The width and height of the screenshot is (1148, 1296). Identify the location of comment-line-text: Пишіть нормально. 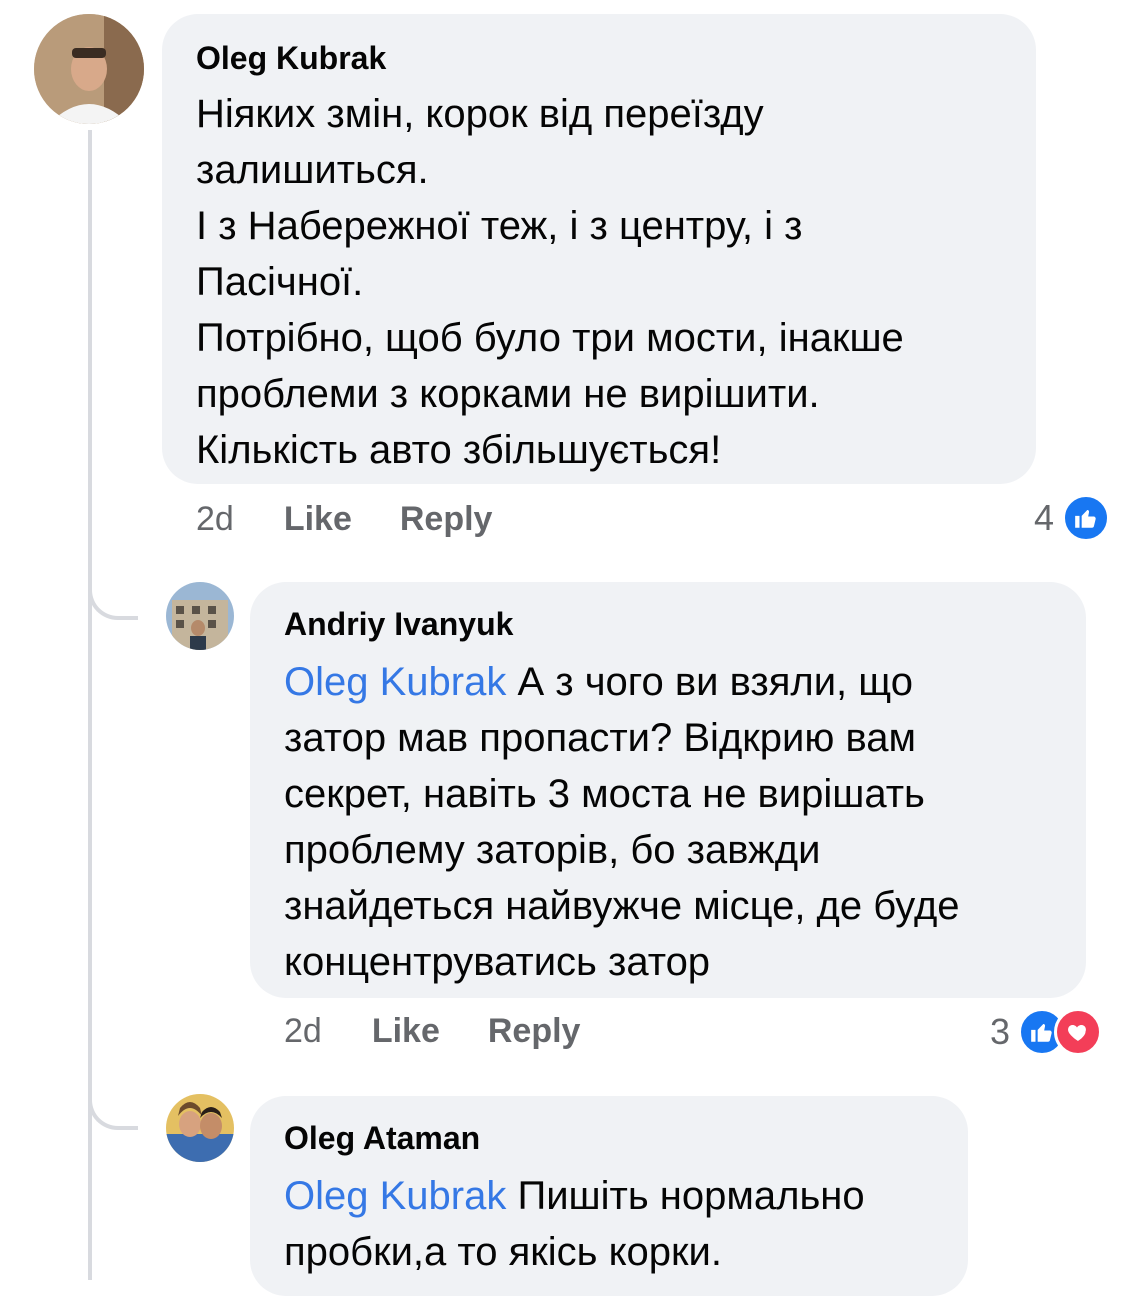
(685, 1196).